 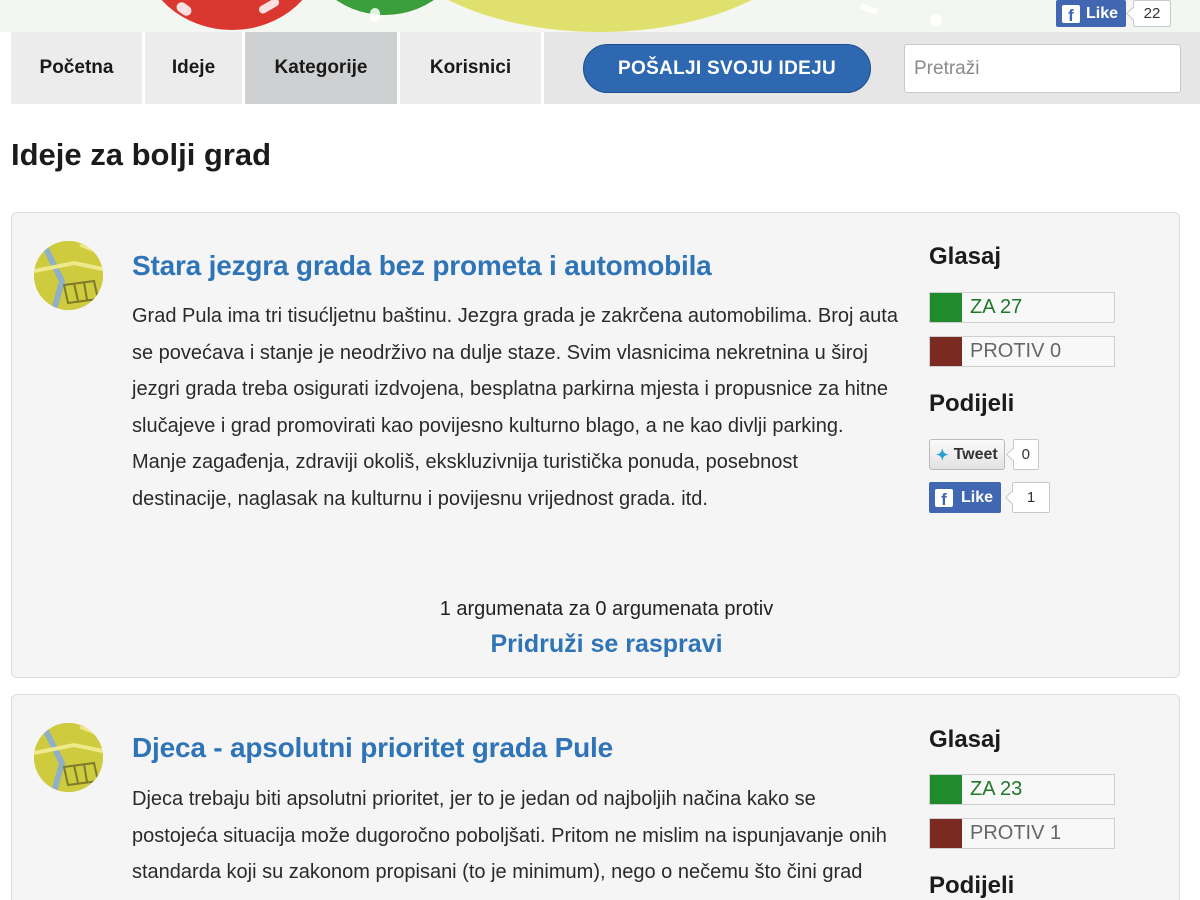 What do you see at coordinates (1031, 497) in the screenshot?
I see `facebook-like-count: 1` at bounding box center [1031, 497].